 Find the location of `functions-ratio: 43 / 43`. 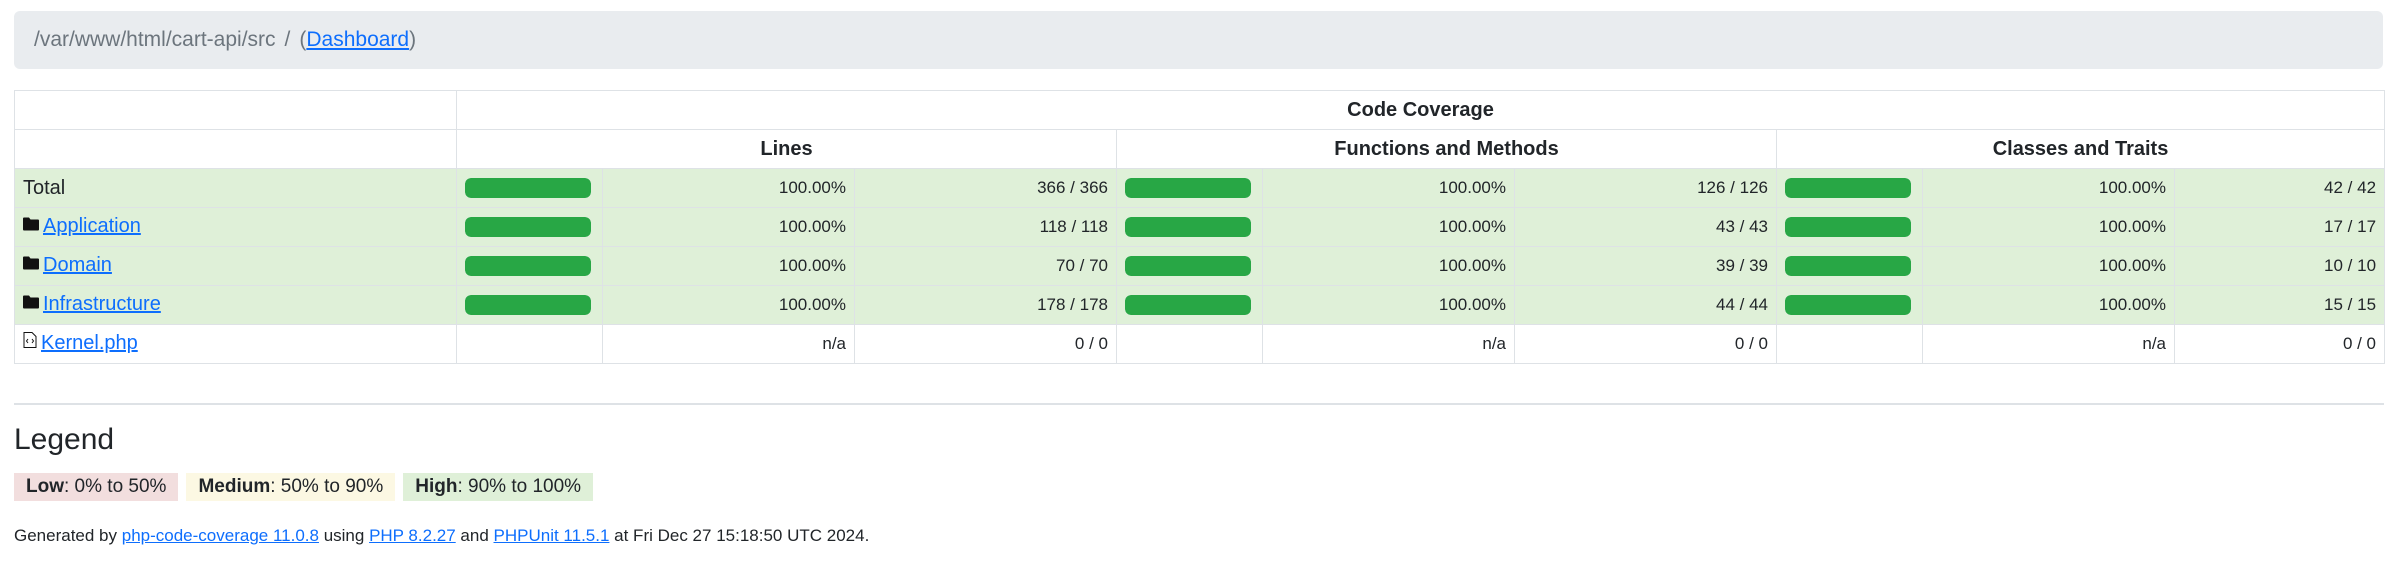

functions-ratio: 43 / 43 is located at coordinates (1645, 227).